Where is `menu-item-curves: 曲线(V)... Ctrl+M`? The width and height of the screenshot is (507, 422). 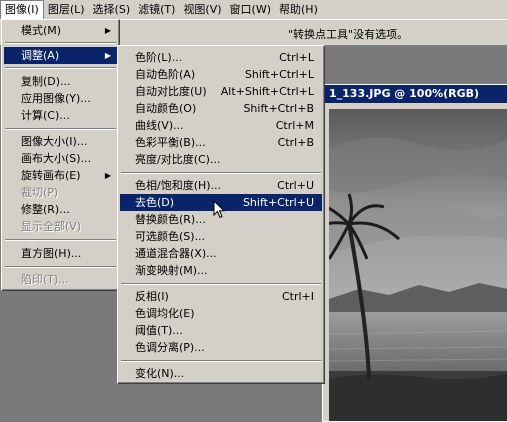
menu-item-curves: 曲线(V)... Ctrl+M is located at coordinates (221, 125).